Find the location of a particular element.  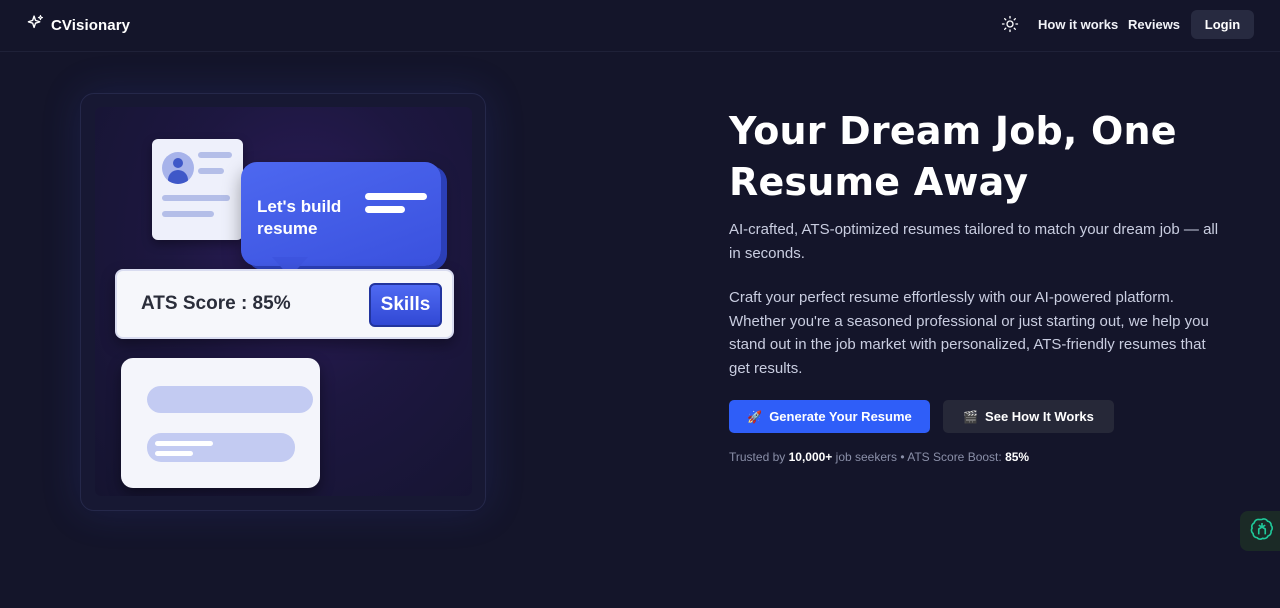

trust-middle: job seekers • ATS Score Boost: is located at coordinates (918, 457).